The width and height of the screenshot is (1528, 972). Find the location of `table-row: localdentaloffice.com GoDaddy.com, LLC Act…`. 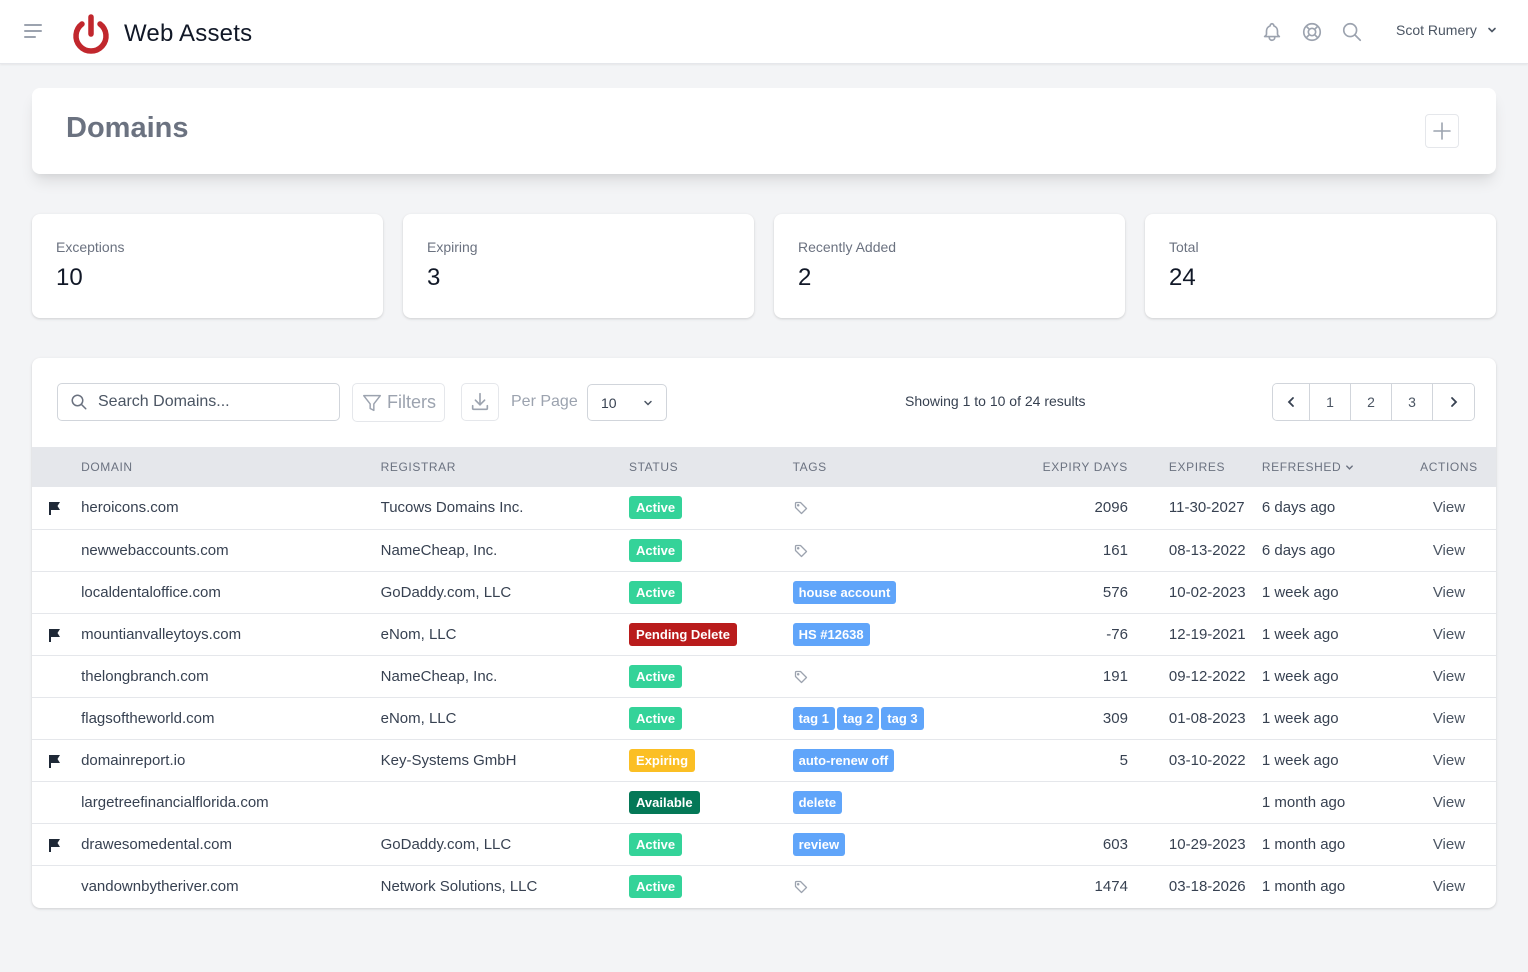

table-row: localdentaloffice.com GoDaddy.com, LLC Act… is located at coordinates (764, 592).